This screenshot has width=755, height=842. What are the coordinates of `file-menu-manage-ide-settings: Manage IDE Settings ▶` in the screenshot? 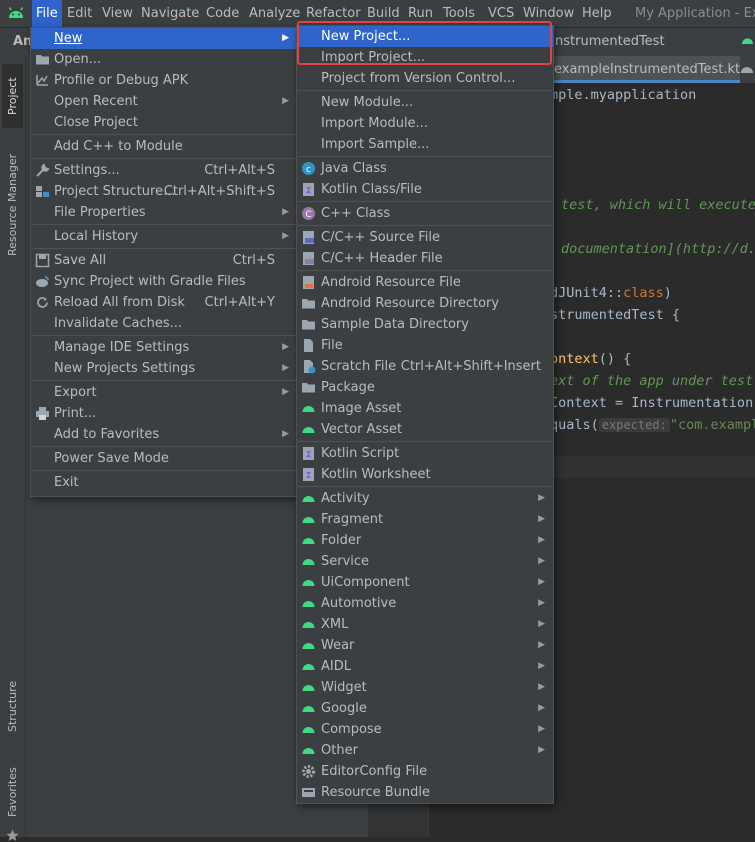 It's located at (164, 347).